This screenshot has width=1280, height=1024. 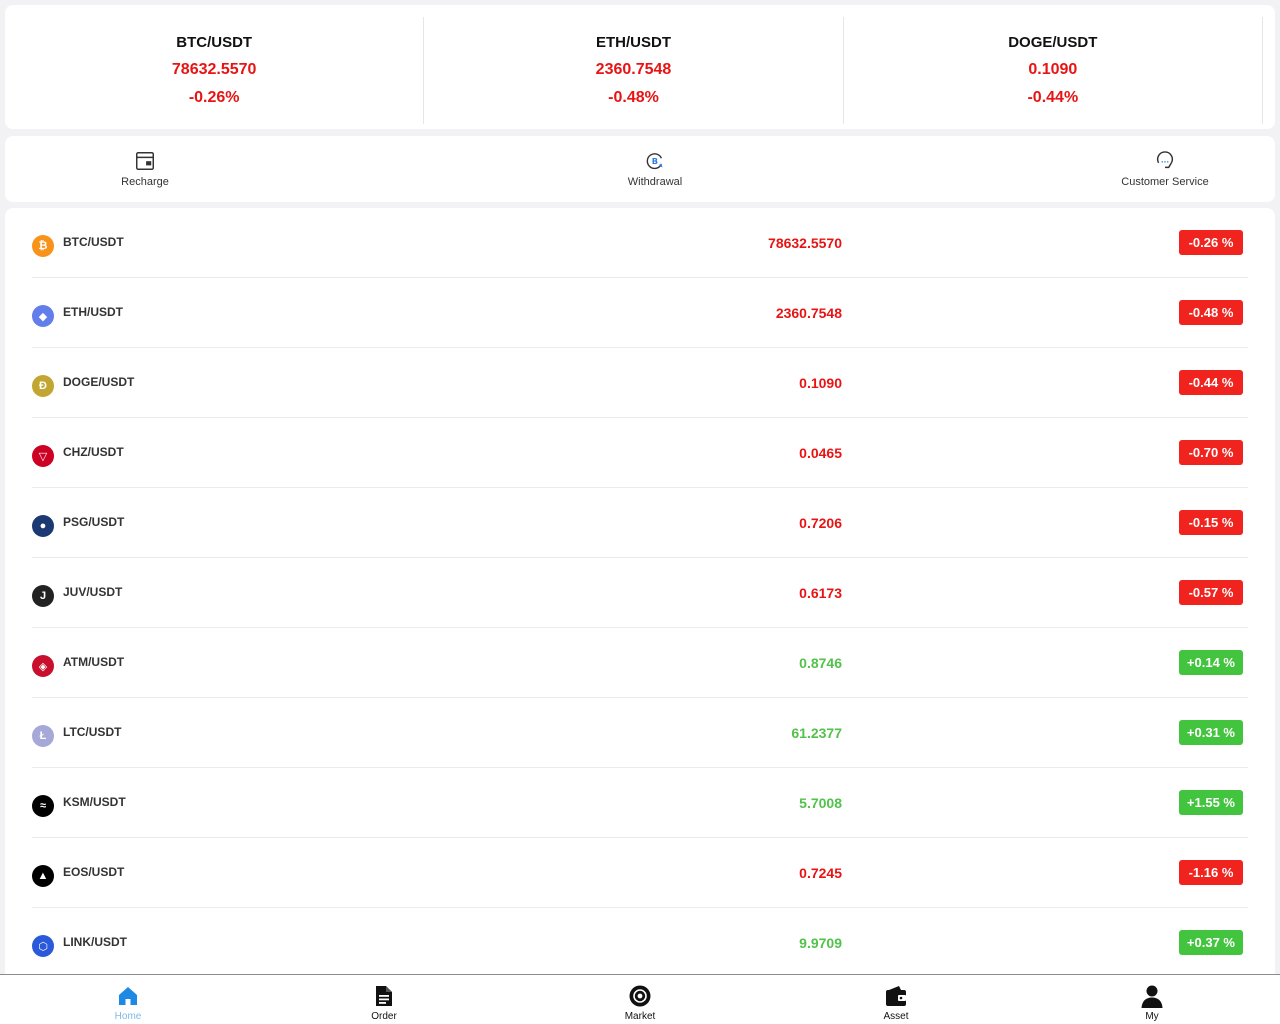 I want to click on recharge-button: Recharge, so click(x=145, y=169).